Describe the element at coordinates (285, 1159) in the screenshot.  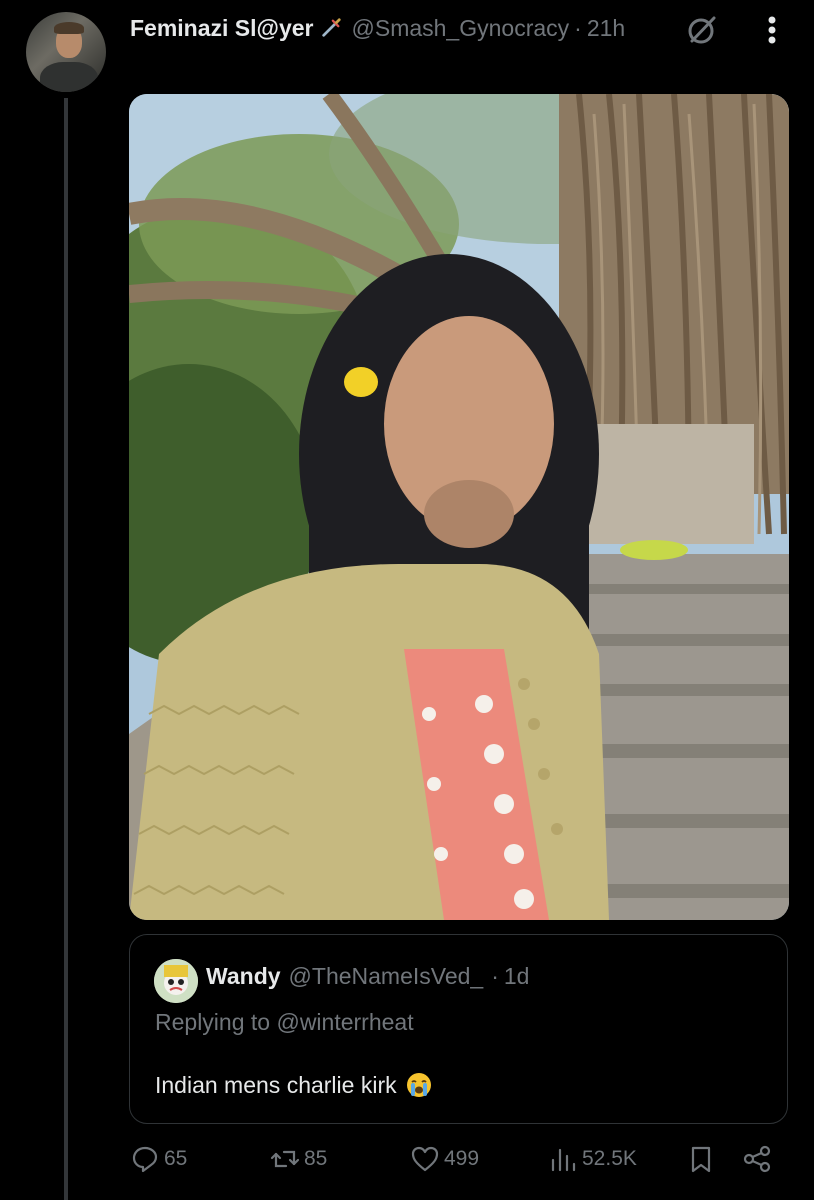
I see `repost-icon` at that location.